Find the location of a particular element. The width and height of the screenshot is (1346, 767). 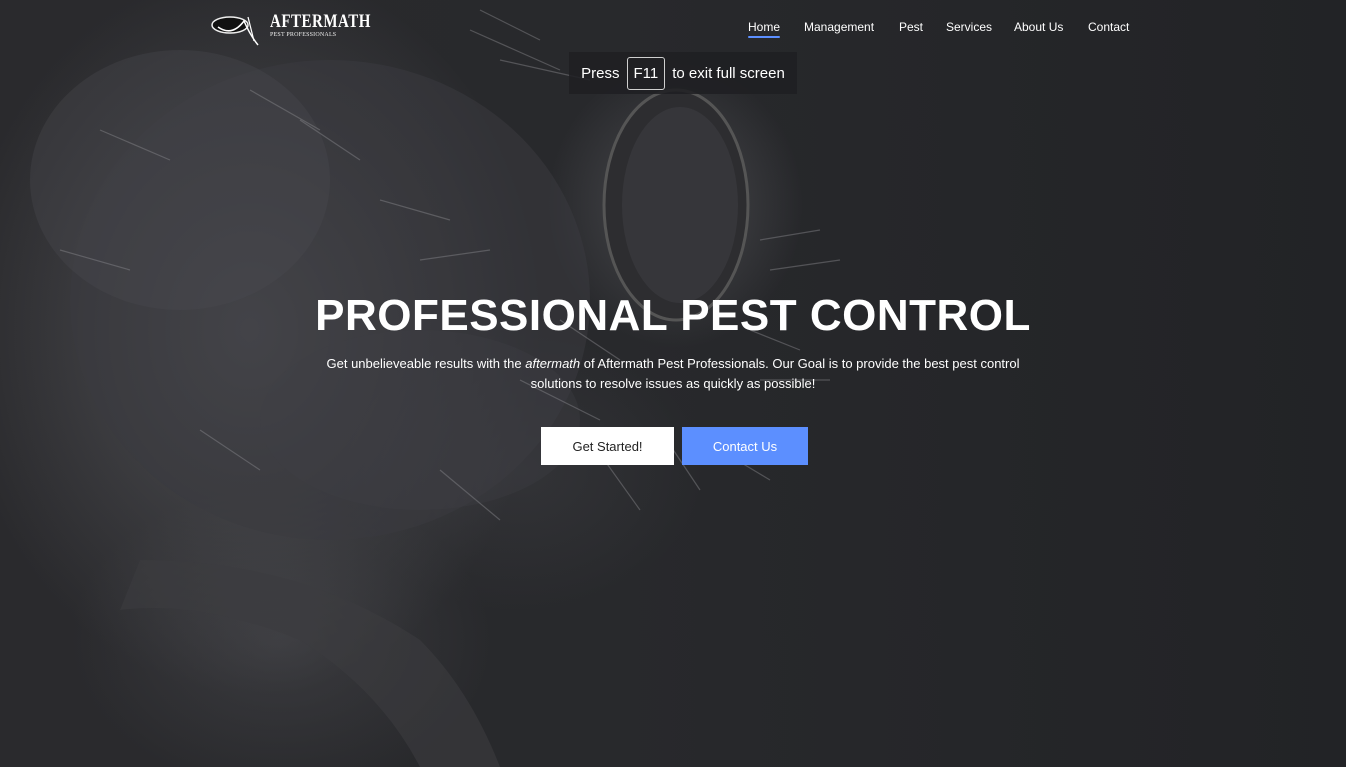

brand-logo: AFTERMATH PEST PROFESSIONALS is located at coordinates (290, 29).